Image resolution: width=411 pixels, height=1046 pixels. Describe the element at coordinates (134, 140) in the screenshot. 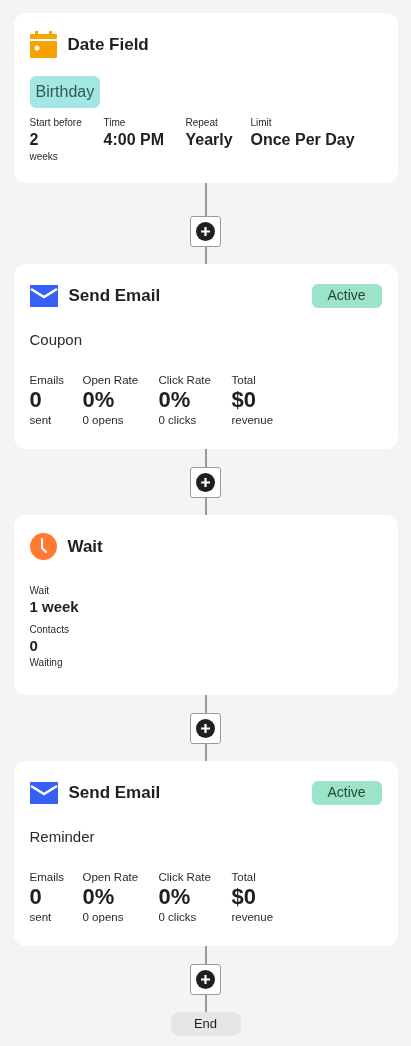

I see `stat-value: 4:00 PM` at that location.